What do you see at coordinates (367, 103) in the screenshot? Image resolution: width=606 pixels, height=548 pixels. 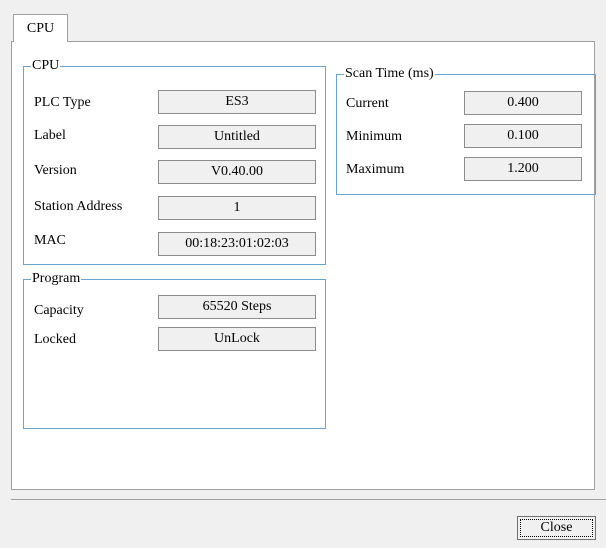 I see `current-label: Current` at bounding box center [367, 103].